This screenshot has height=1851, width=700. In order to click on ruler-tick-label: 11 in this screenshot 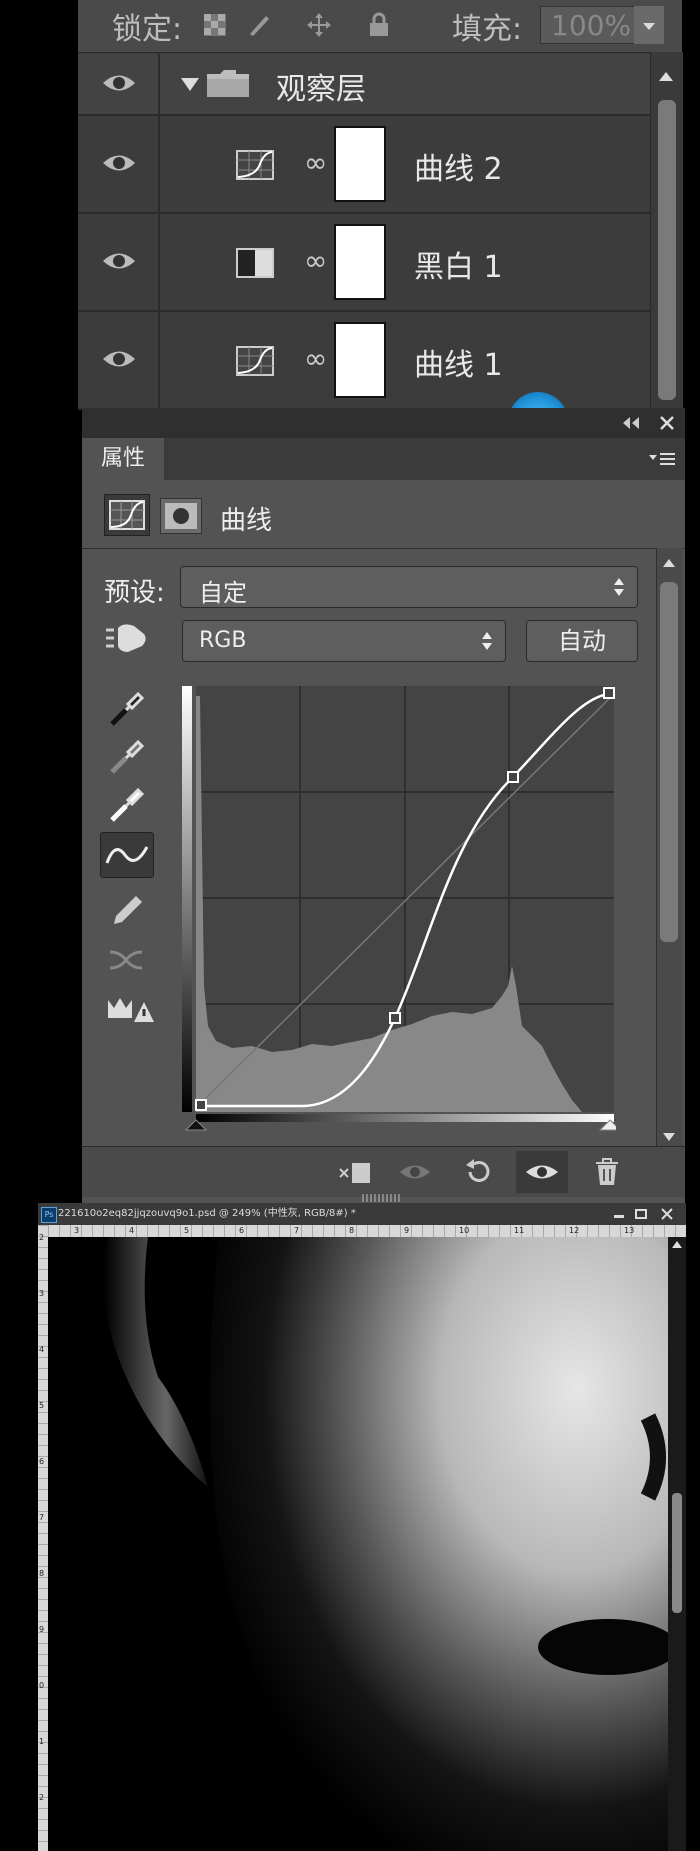, I will do `click(519, 1230)`.